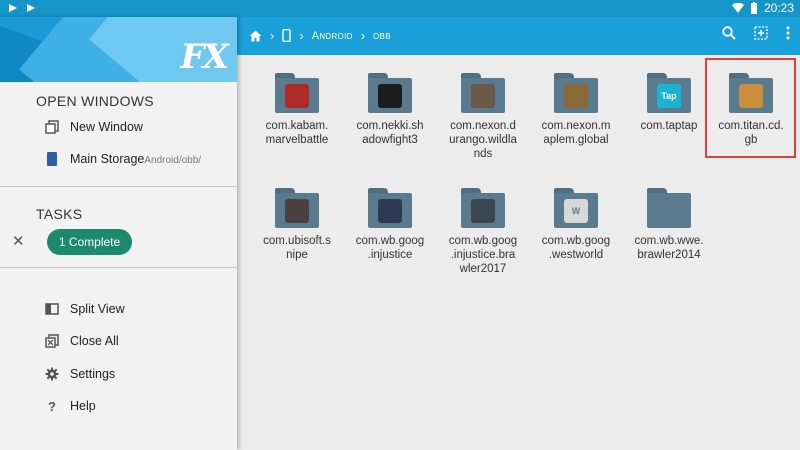  Describe the element at coordinates (204, 57) in the screenshot. I see `app-logo: FX` at that location.